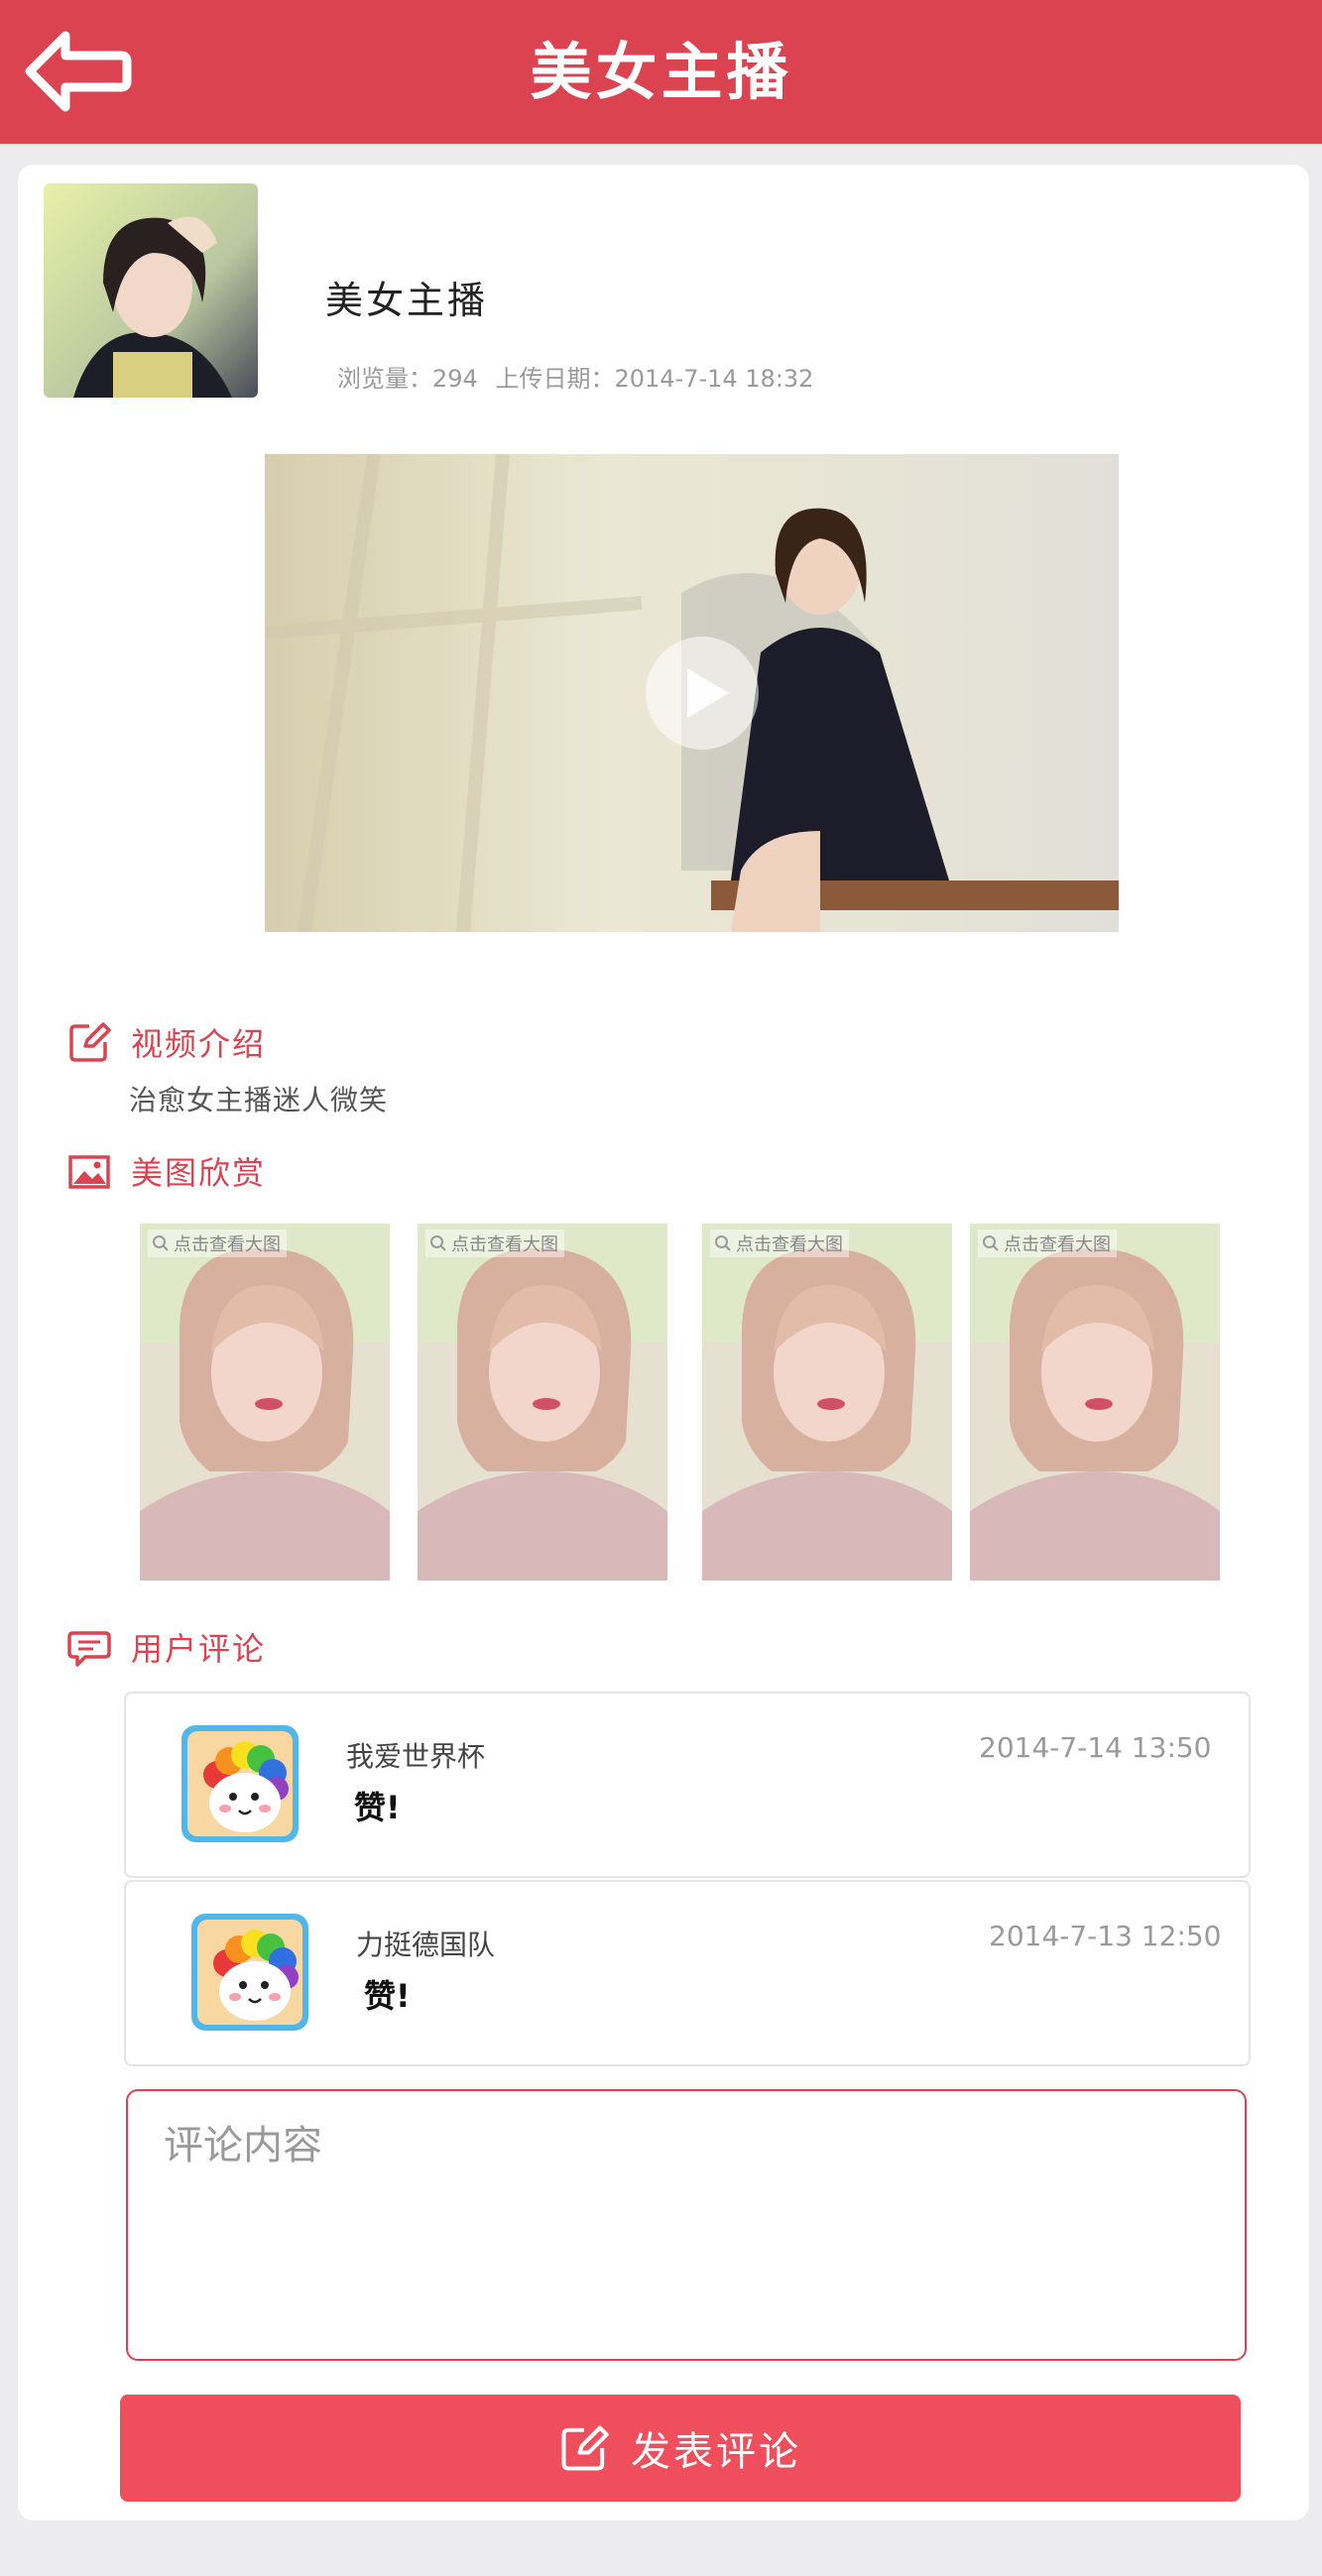 Image resolution: width=1322 pixels, height=2576 pixels. I want to click on submit-label: 发表评论, so click(716, 2452).